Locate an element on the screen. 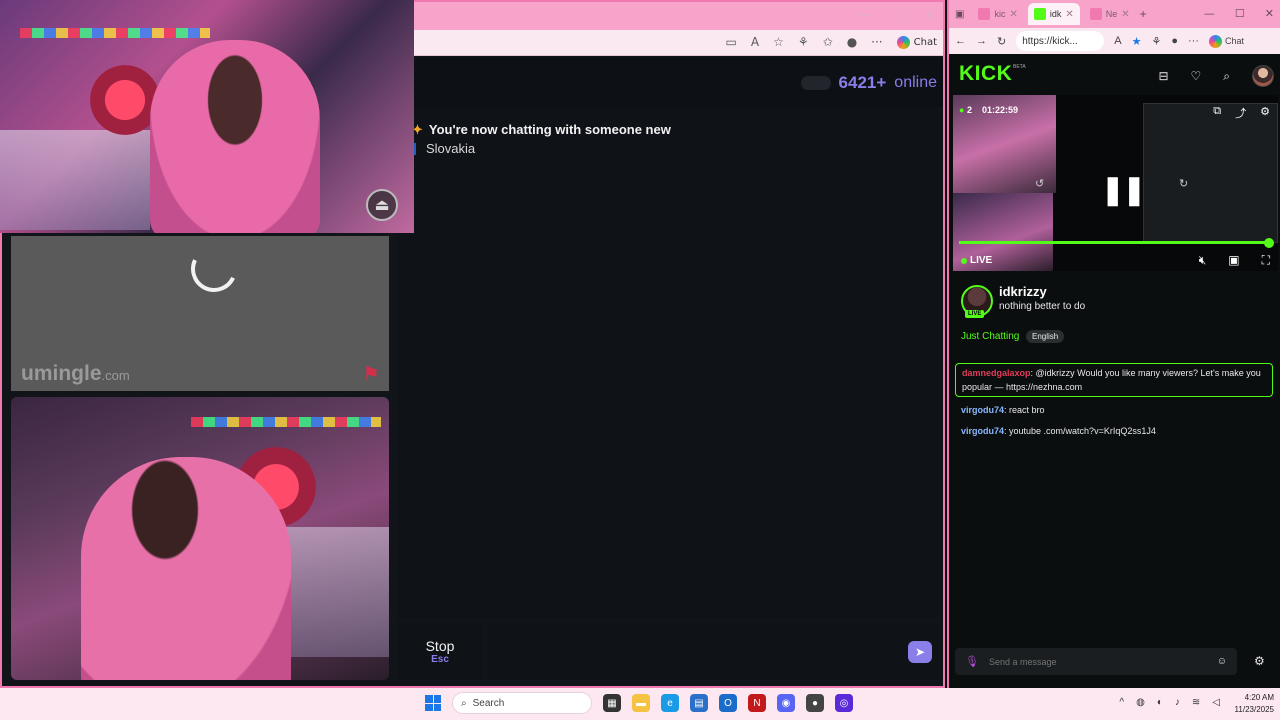  heart-icon: ♡ is located at coordinates (1196, 76).